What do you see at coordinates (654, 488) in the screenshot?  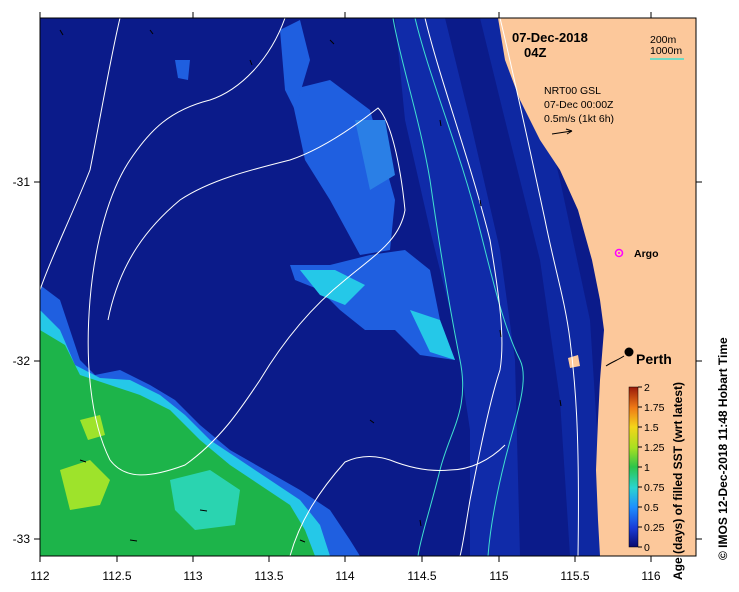 I see `colorbar-tick-label: 0.75` at bounding box center [654, 488].